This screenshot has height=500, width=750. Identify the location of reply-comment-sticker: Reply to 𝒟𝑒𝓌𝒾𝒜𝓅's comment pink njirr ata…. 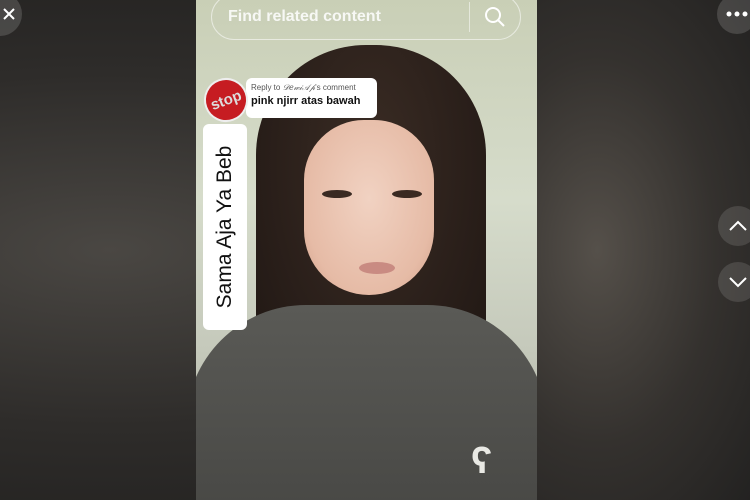
(311, 98).